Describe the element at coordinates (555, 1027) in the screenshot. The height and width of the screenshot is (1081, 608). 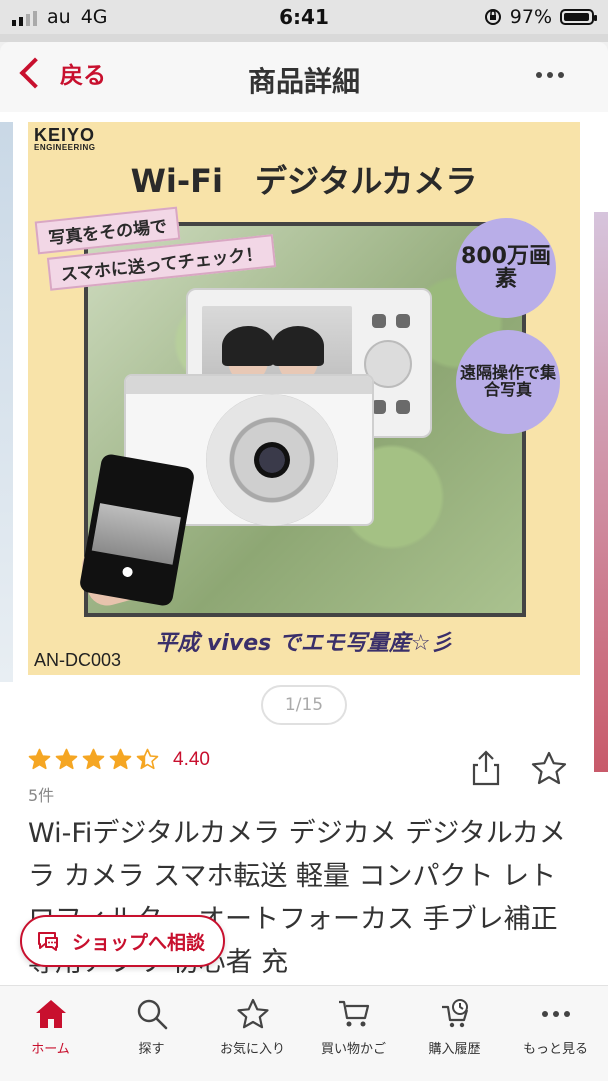
I see `tab-more: もっと見る` at that location.